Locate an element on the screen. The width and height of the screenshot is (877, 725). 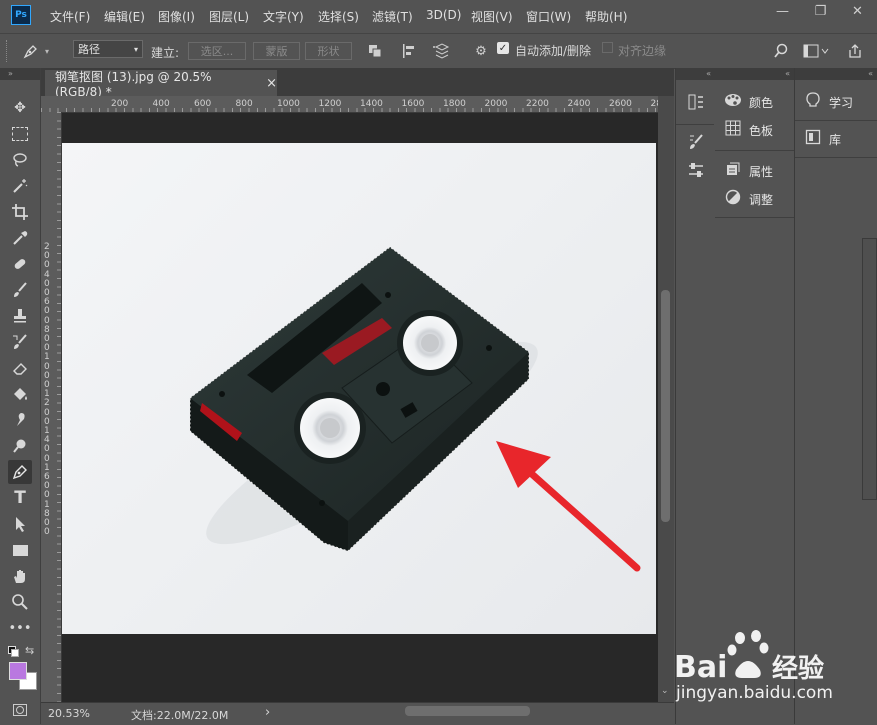
paint-bucket-tool-icon is located at coordinates (20, 394).